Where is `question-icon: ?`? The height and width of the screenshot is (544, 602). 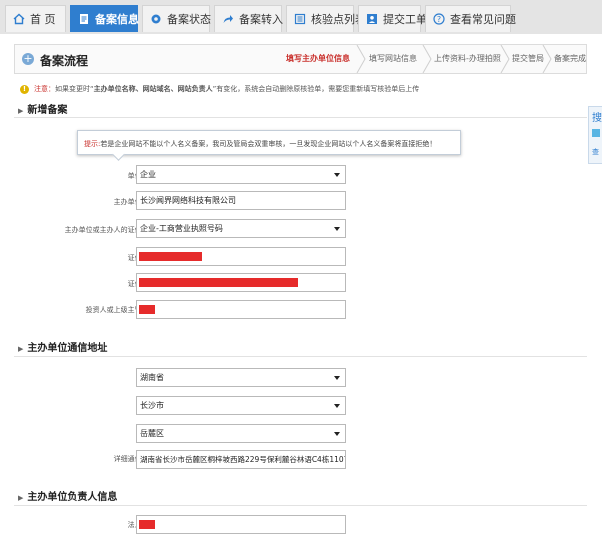
question-icon: ? is located at coordinates (439, 19).